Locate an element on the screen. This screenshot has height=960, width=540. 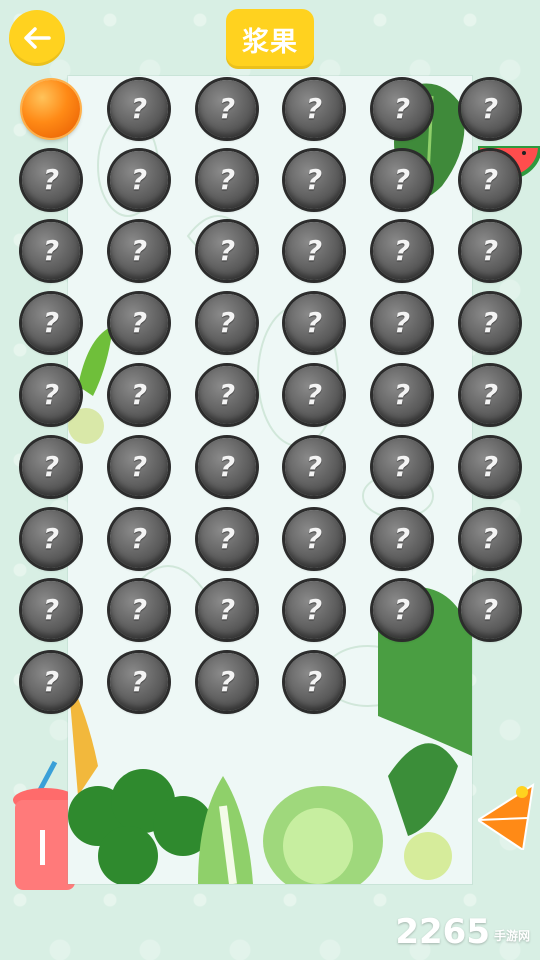
watermark-site: 手游网 is located at coordinates (511, 936).